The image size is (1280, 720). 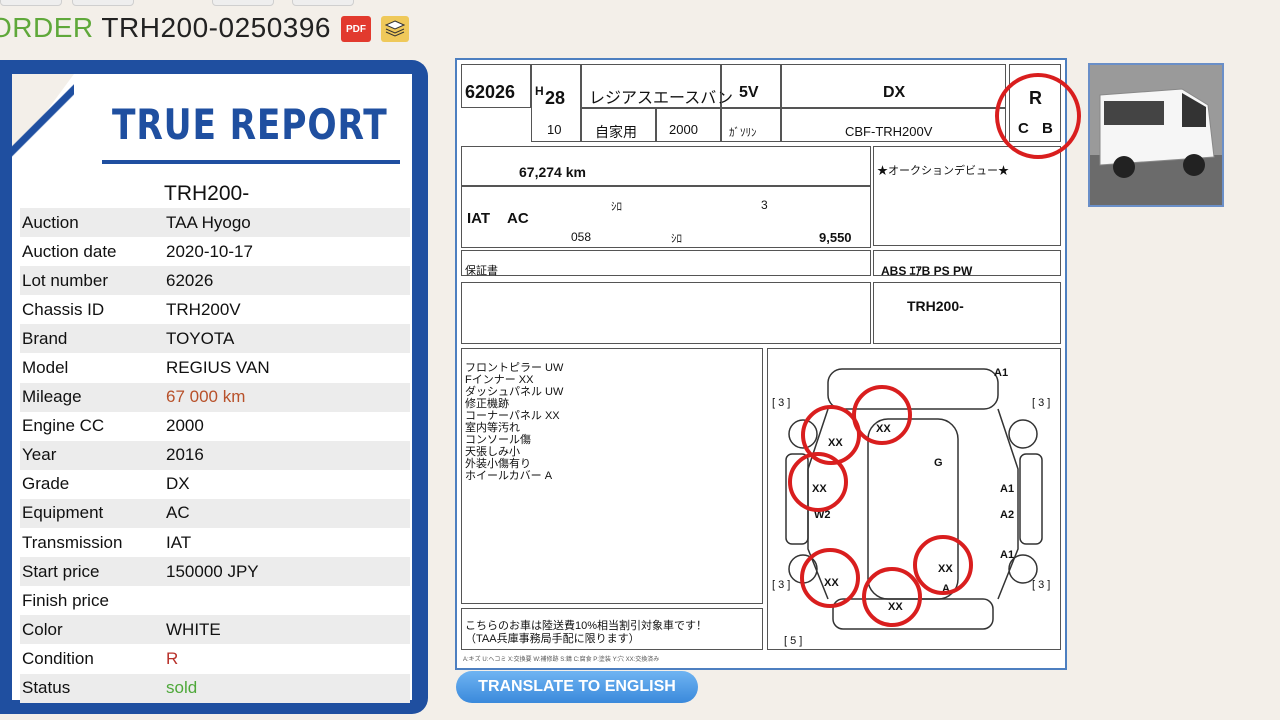 I want to click on doors: 5V, so click(x=749, y=92).